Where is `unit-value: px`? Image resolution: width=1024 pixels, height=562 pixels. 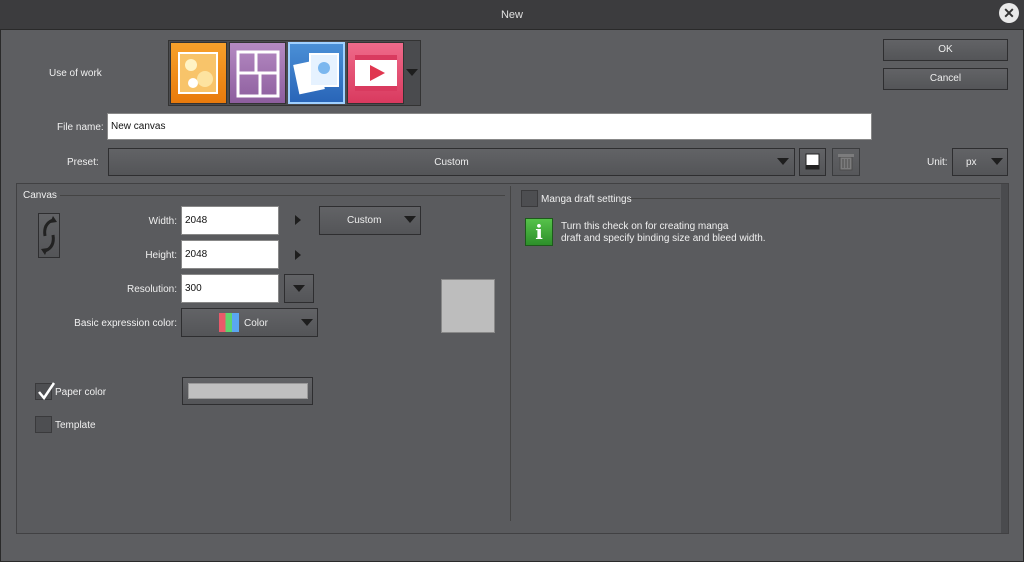
unit-value: px is located at coordinates (971, 162).